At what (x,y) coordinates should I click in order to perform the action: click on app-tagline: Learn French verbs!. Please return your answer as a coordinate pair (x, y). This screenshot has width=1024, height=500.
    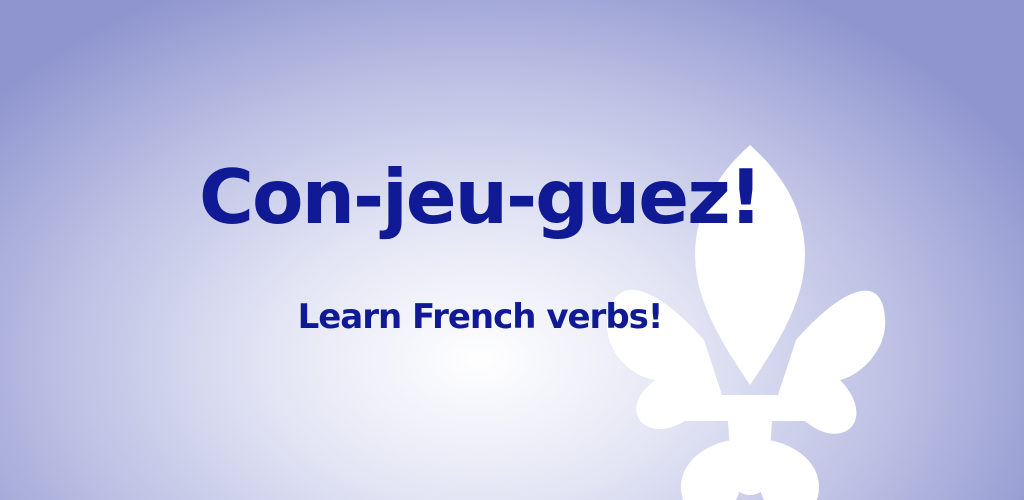
    Looking at the image, I should click on (480, 317).